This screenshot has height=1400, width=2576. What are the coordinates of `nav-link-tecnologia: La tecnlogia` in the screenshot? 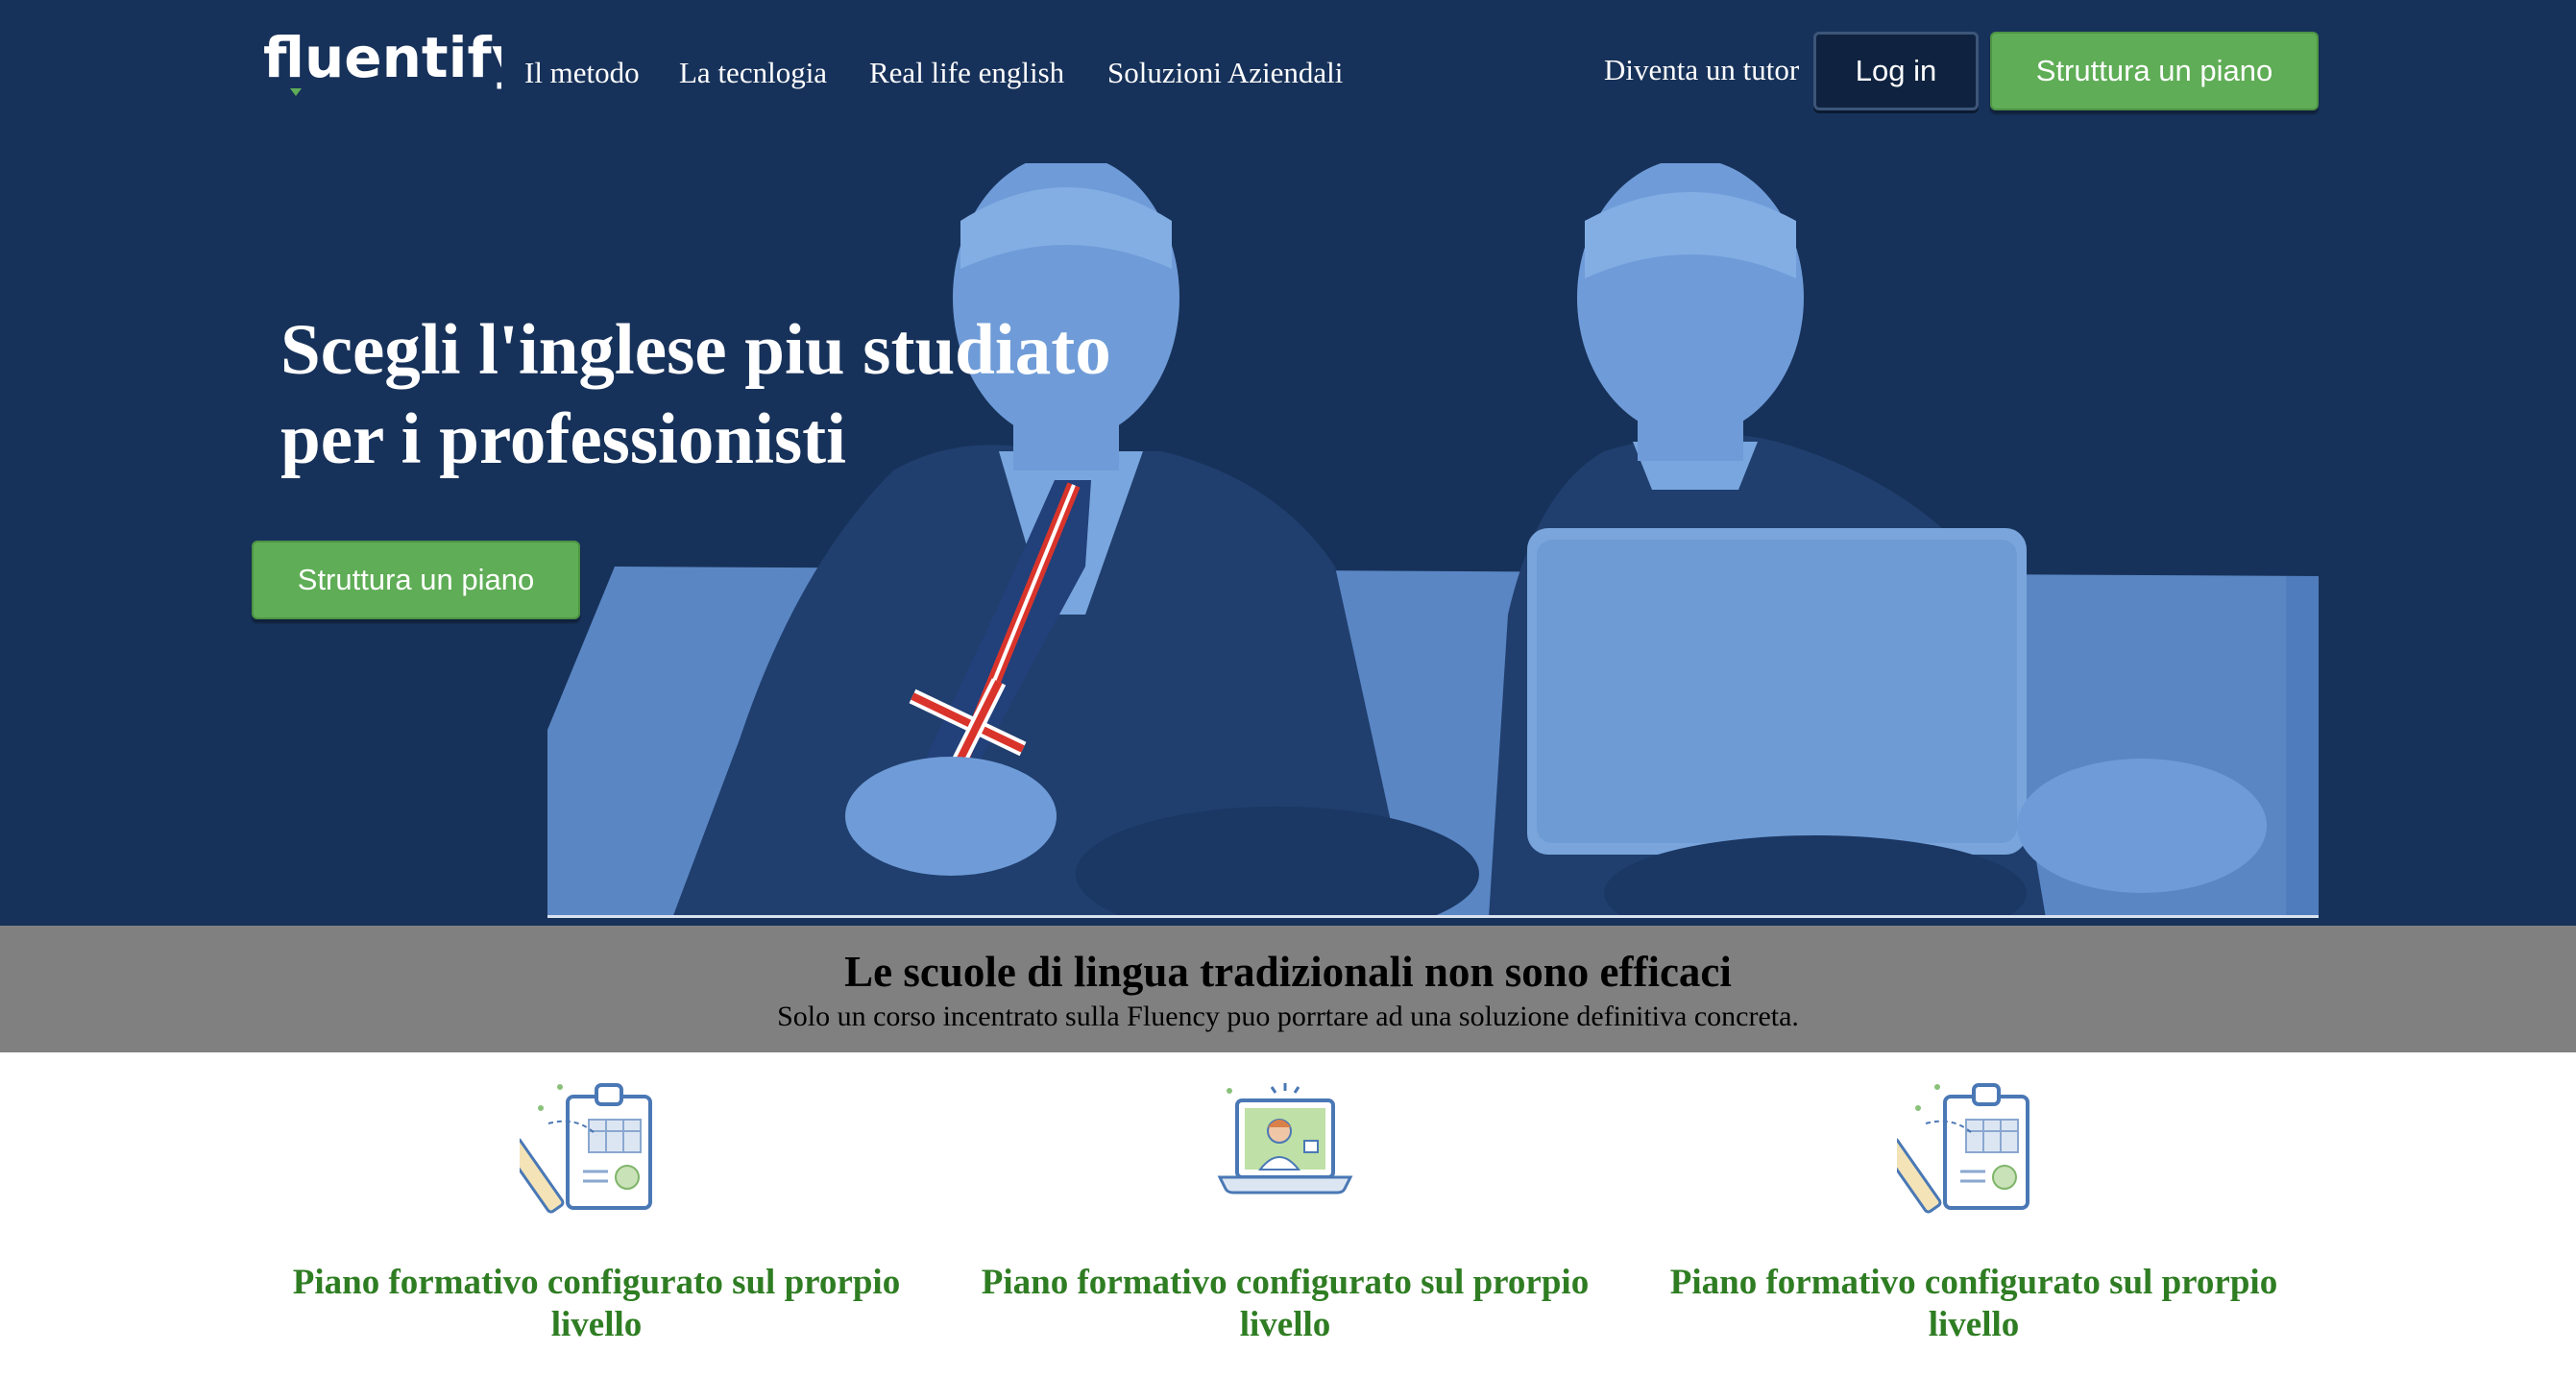 It's located at (753, 73).